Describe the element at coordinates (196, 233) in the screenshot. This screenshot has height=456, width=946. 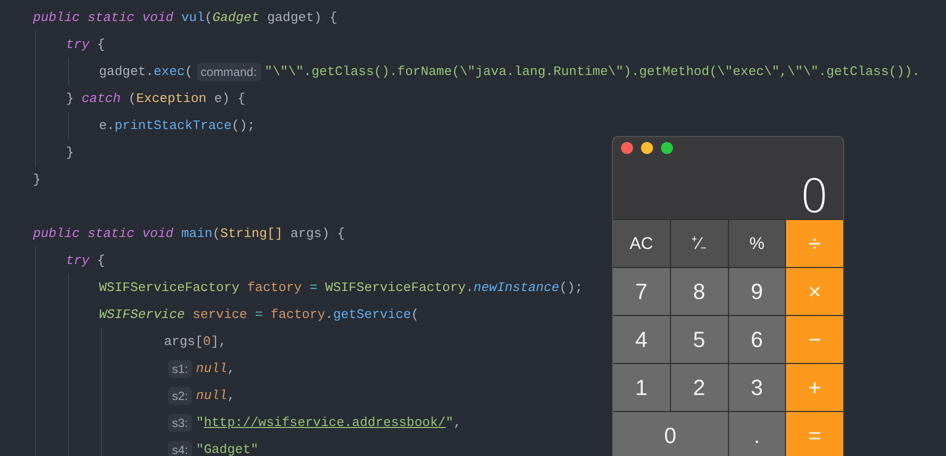
I see `code-token: main` at that location.